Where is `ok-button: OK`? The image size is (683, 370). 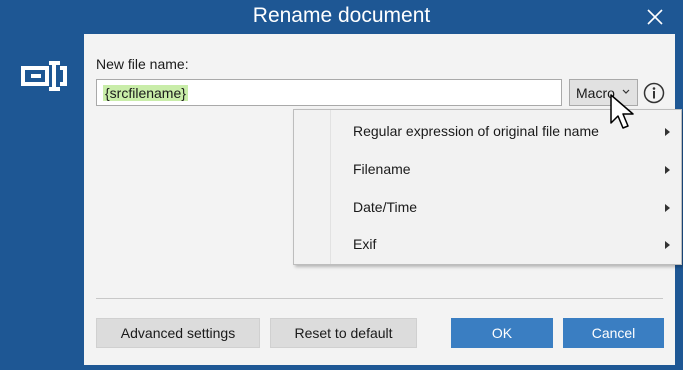
ok-button: OK is located at coordinates (502, 333).